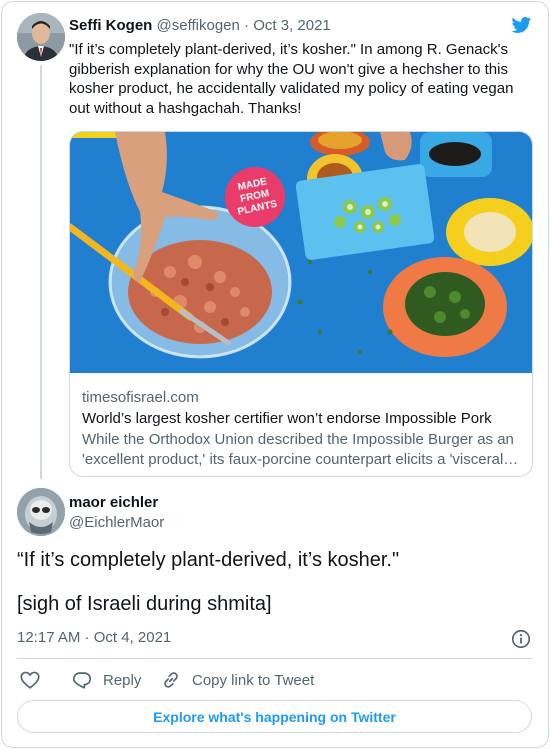 This screenshot has height=749, width=550. What do you see at coordinates (171, 680) in the screenshot?
I see `link-icon` at bounding box center [171, 680].